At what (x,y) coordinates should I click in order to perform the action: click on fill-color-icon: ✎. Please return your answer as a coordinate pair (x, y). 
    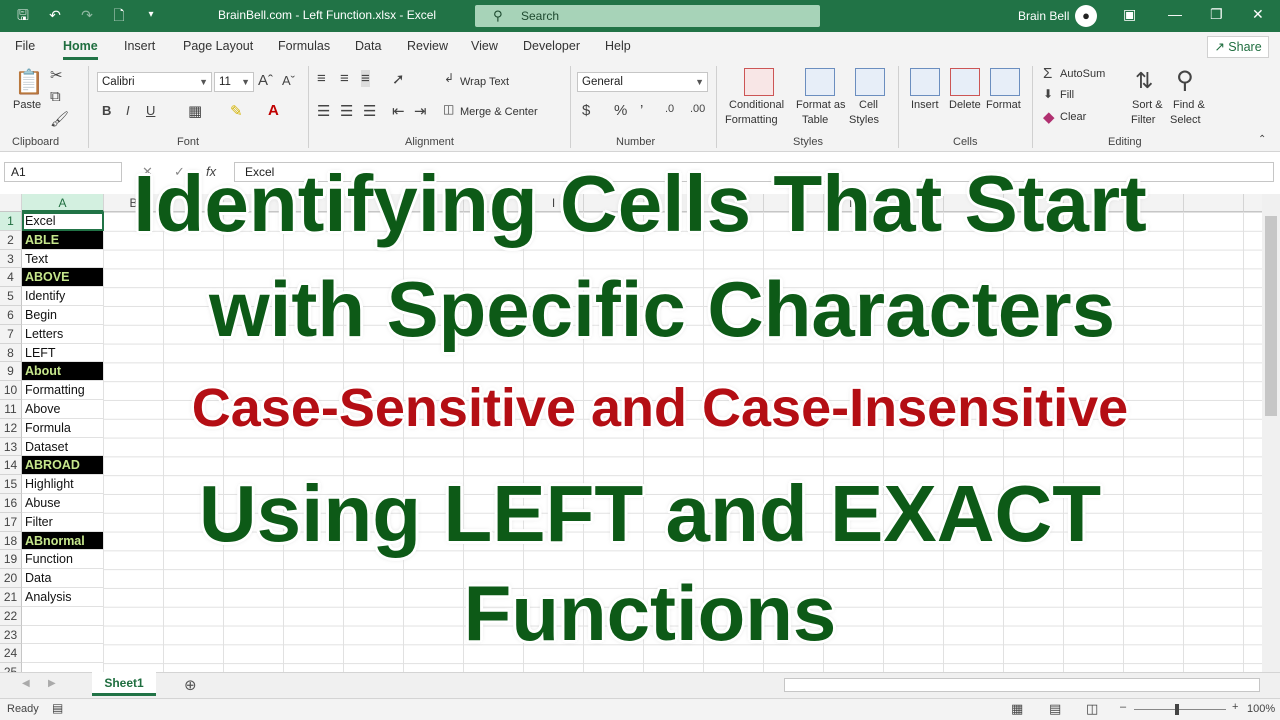
    Looking at the image, I should click on (236, 111).